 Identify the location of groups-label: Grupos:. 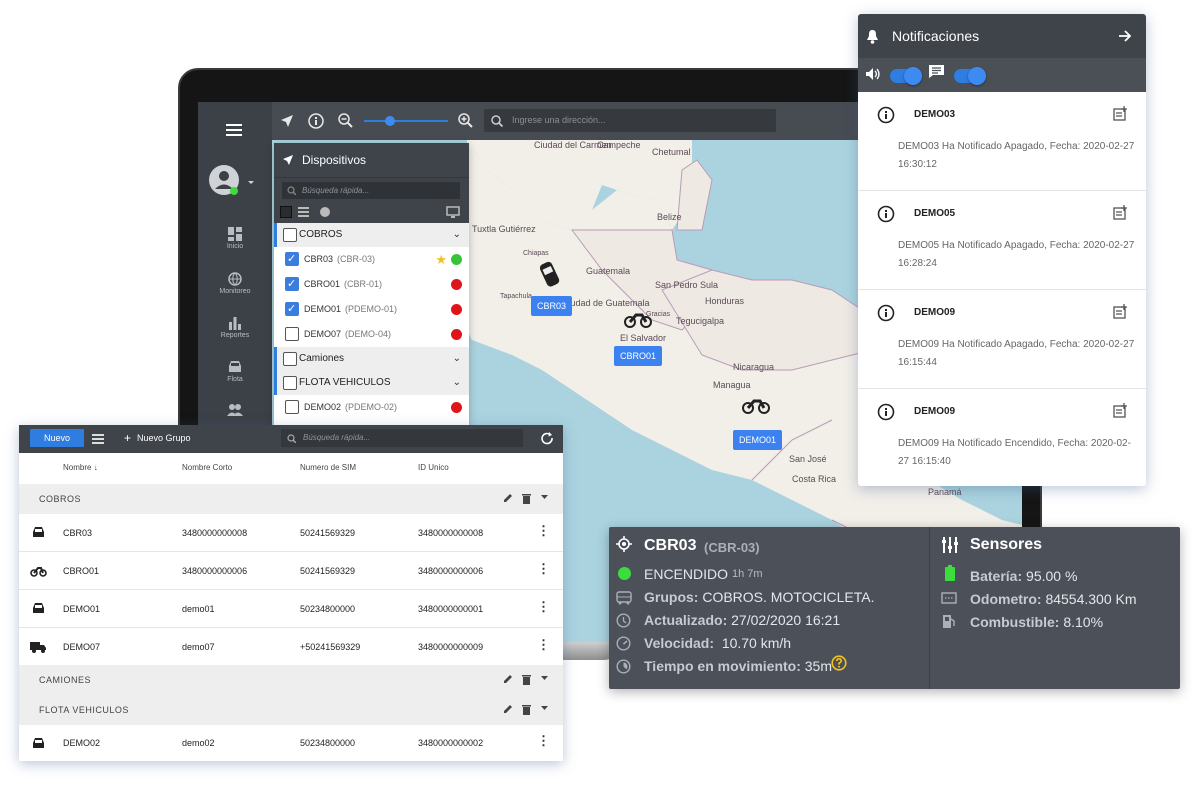
(671, 597).